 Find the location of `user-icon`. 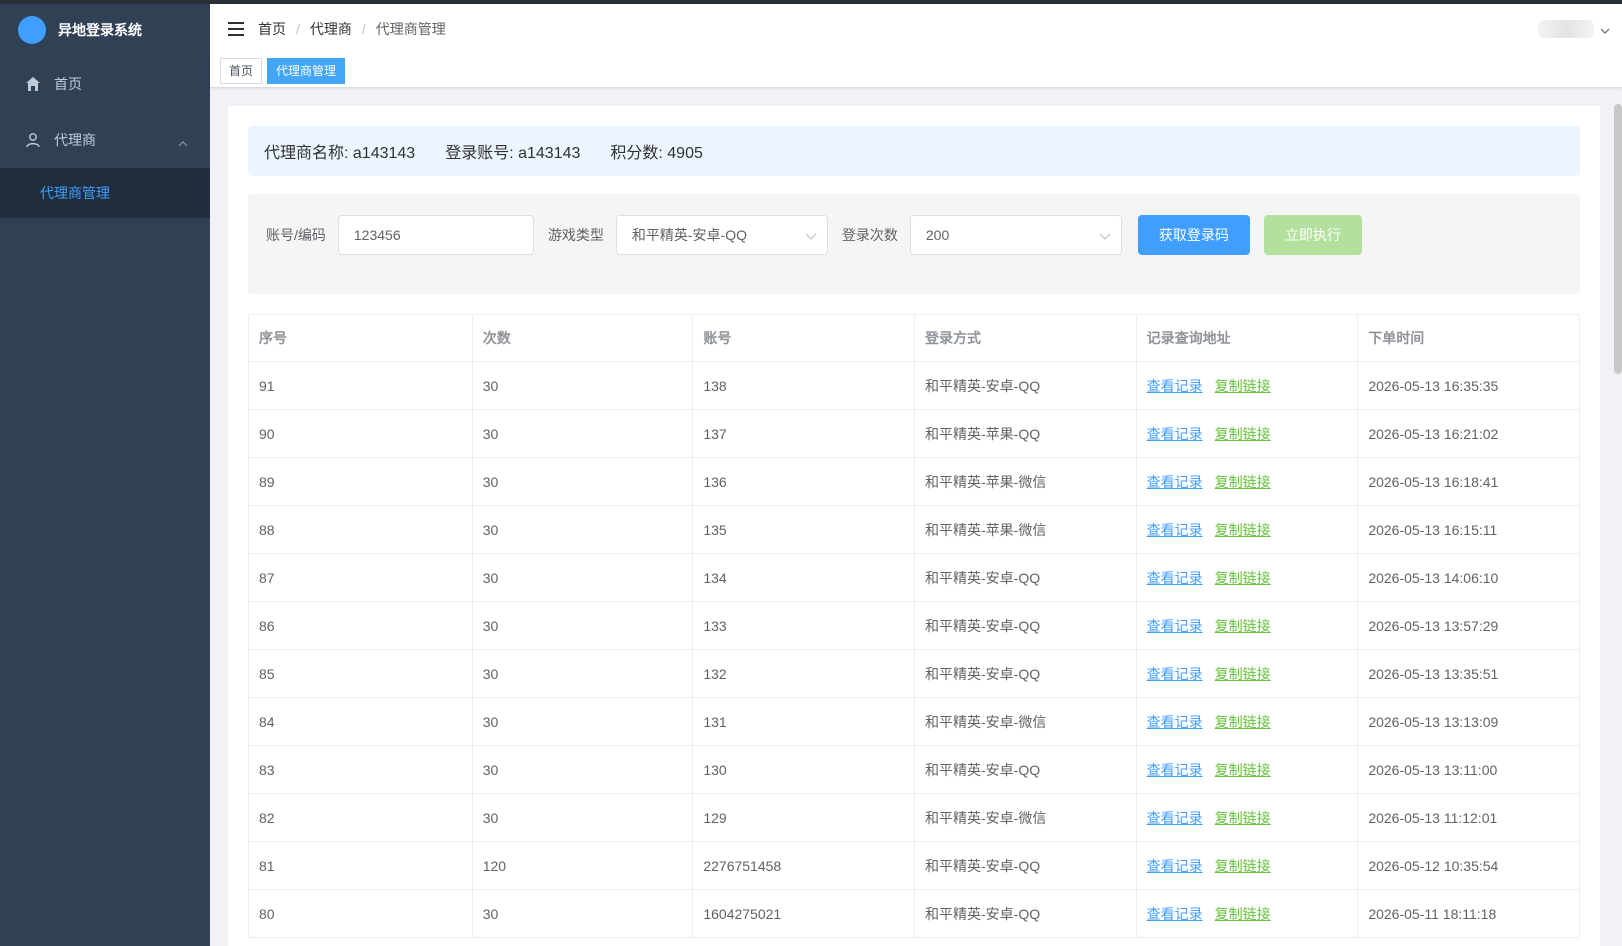

user-icon is located at coordinates (33, 140).